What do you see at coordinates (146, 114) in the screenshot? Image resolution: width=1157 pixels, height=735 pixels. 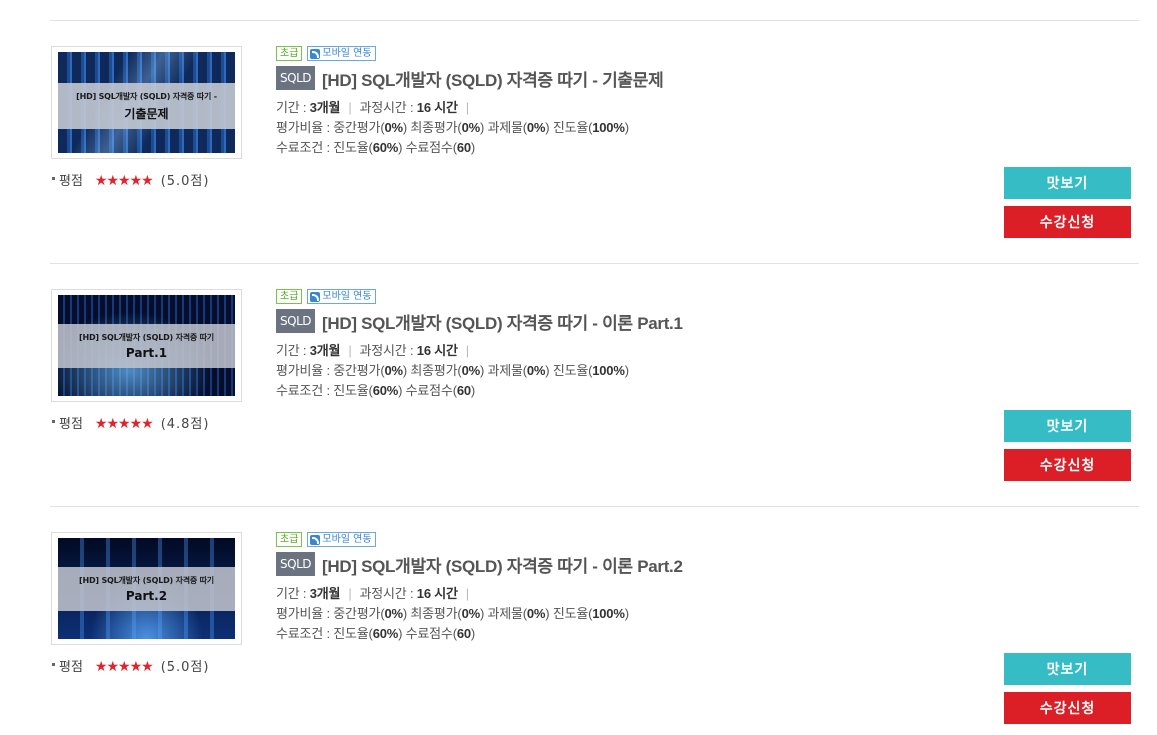 I see `thumbnail-caption-line2: 기출문제` at bounding box center [146, 114].